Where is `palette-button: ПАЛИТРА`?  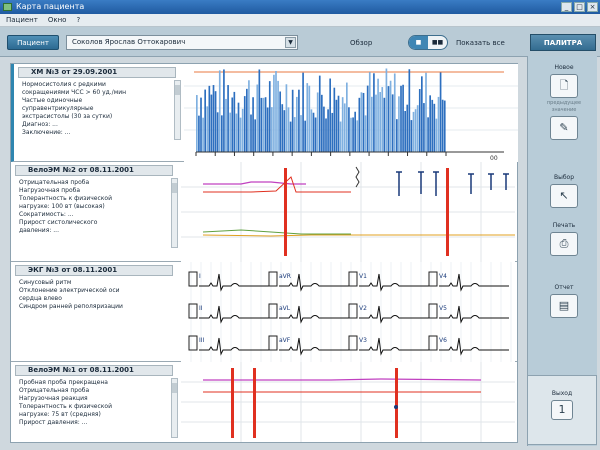
palette-button: ПАЛИТРА is located at coordinates (563, 42).